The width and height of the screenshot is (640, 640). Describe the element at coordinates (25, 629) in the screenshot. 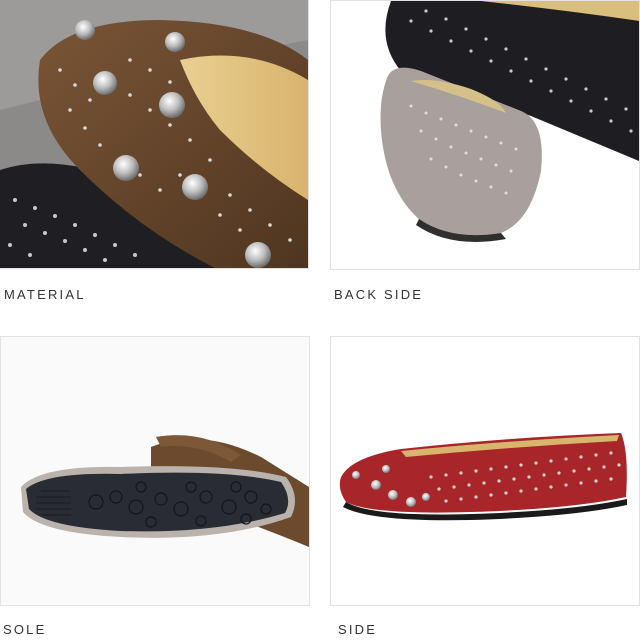

I see `sole-caption: SOLE` at that location.